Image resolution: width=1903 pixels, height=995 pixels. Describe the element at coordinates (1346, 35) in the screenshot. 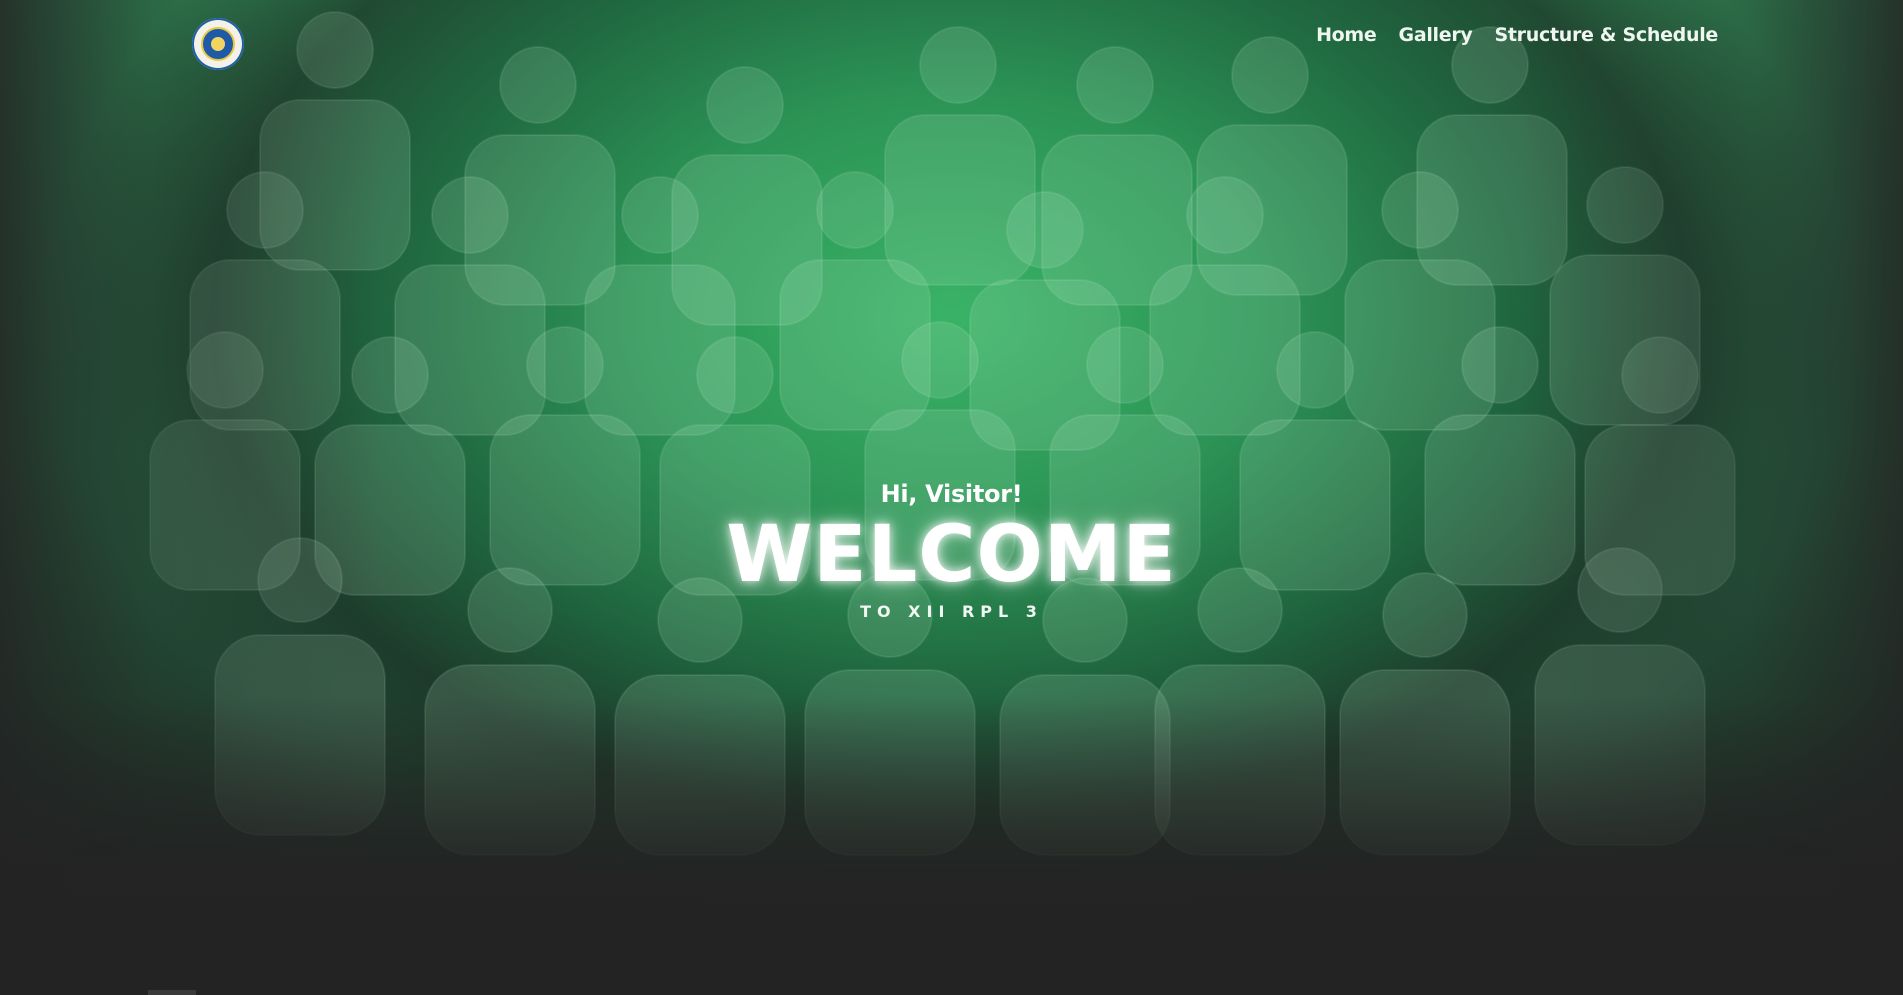

I see `nav-link-home: Home` at that location.